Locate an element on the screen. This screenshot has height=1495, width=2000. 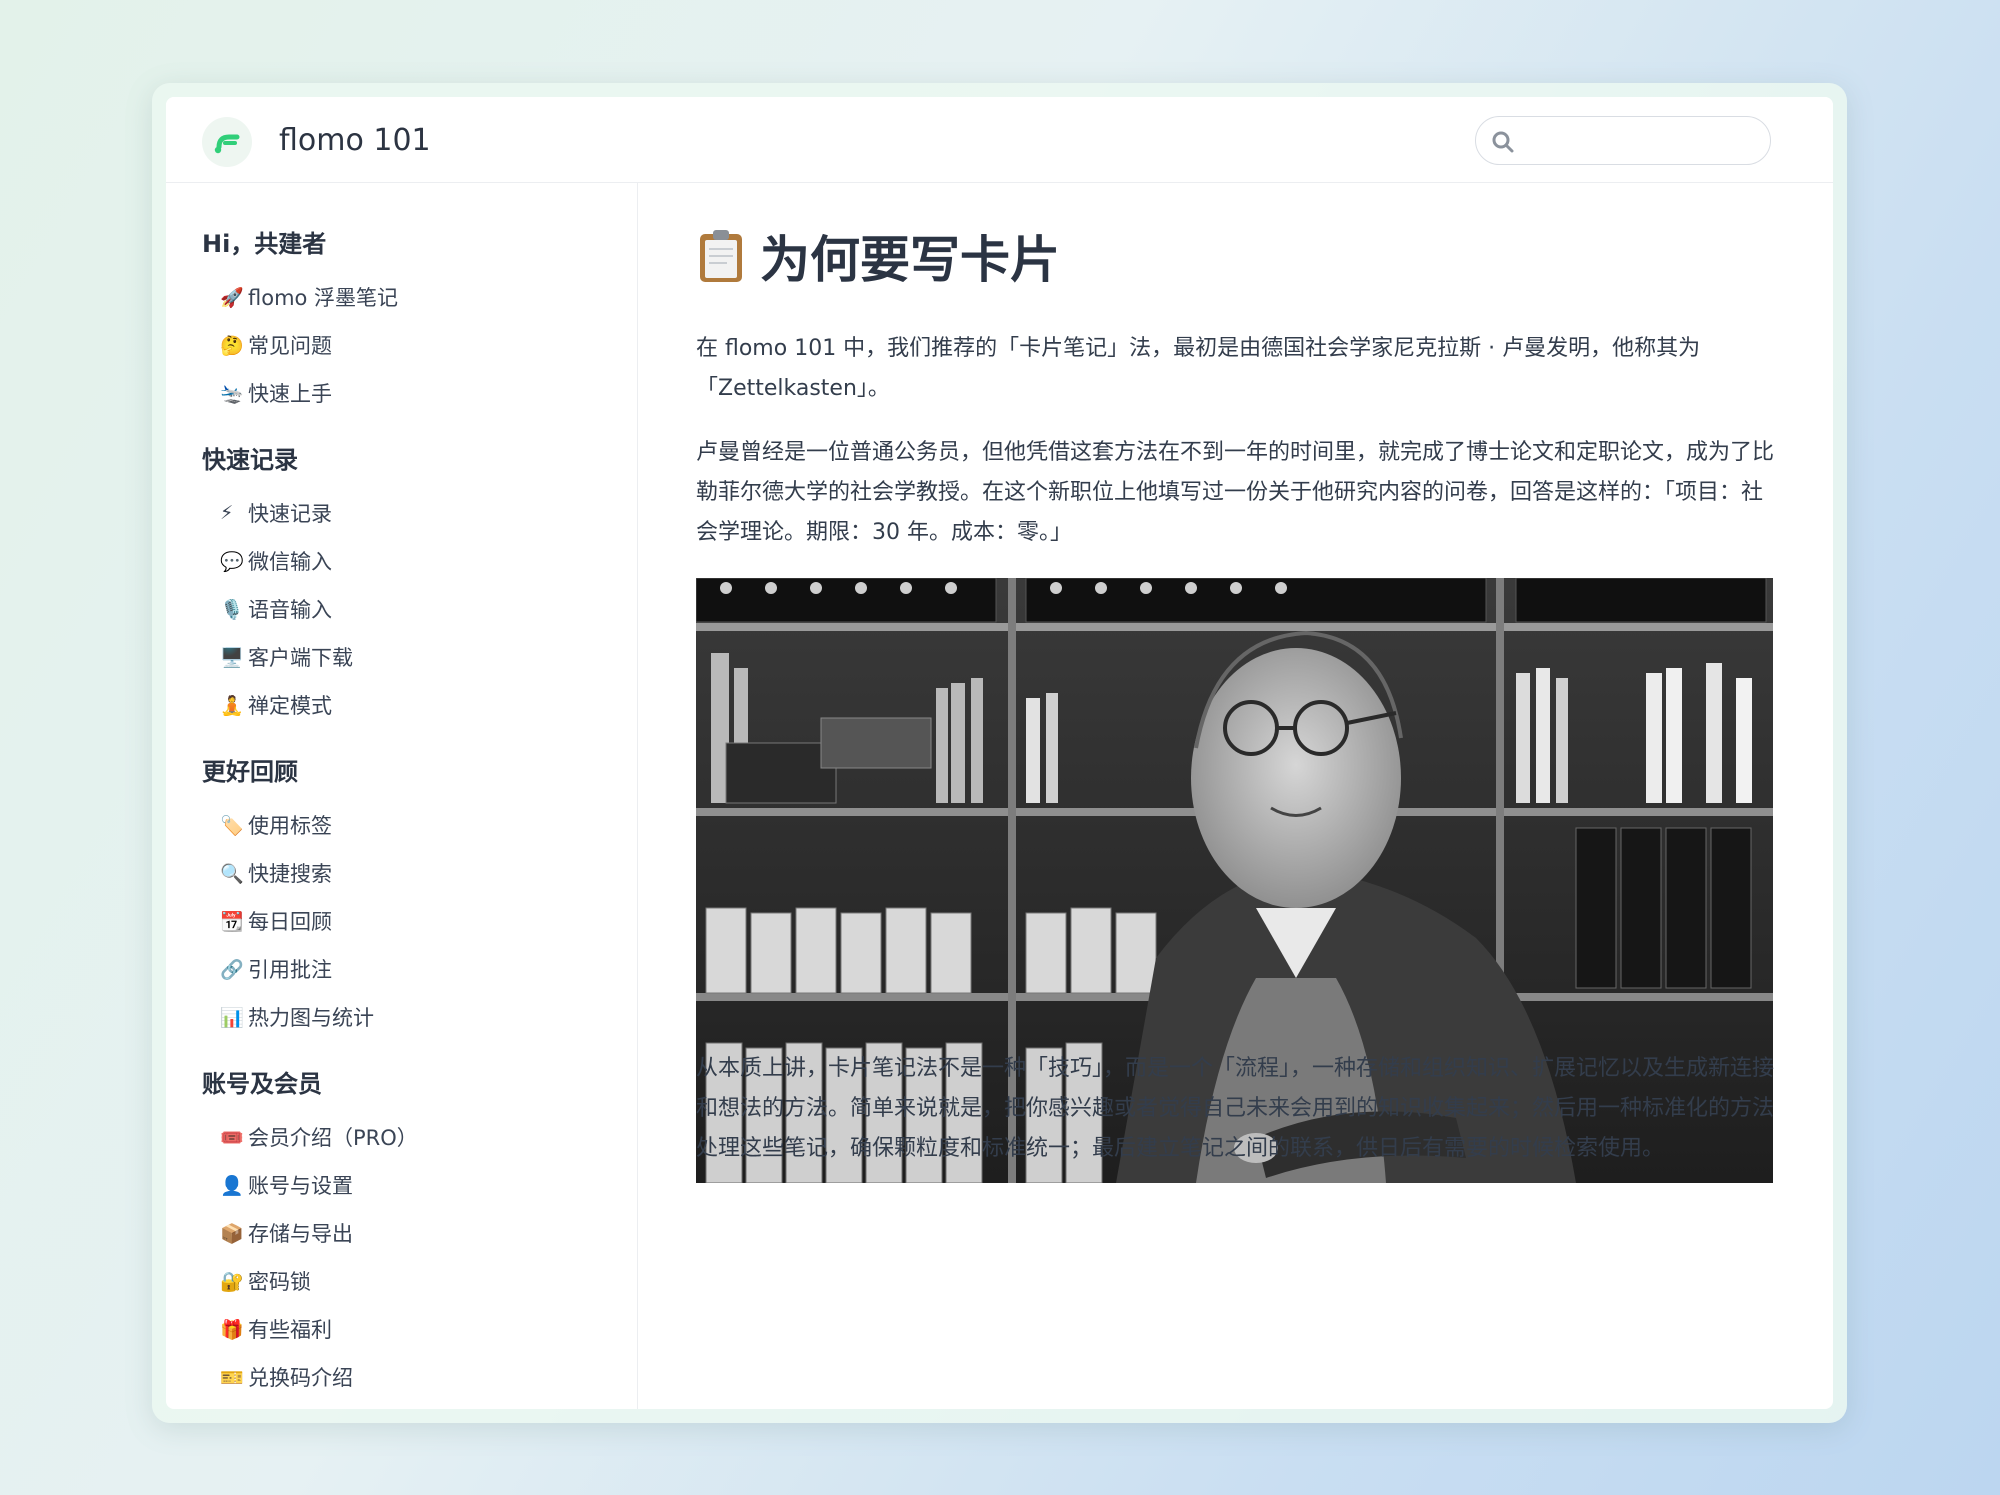
sidebar-item-label: 语音输入 is located at coordinates (290, 610).